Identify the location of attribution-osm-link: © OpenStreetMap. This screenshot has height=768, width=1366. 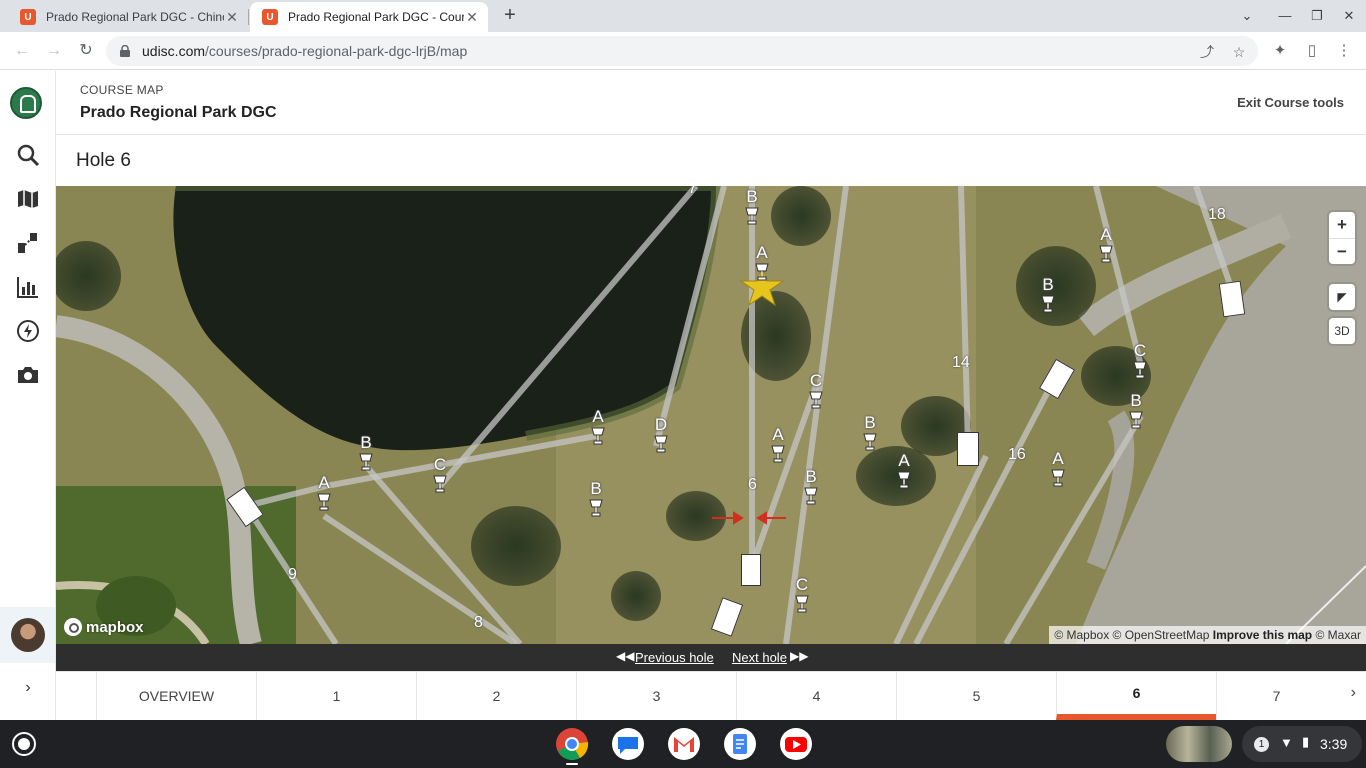
(1161, 635).